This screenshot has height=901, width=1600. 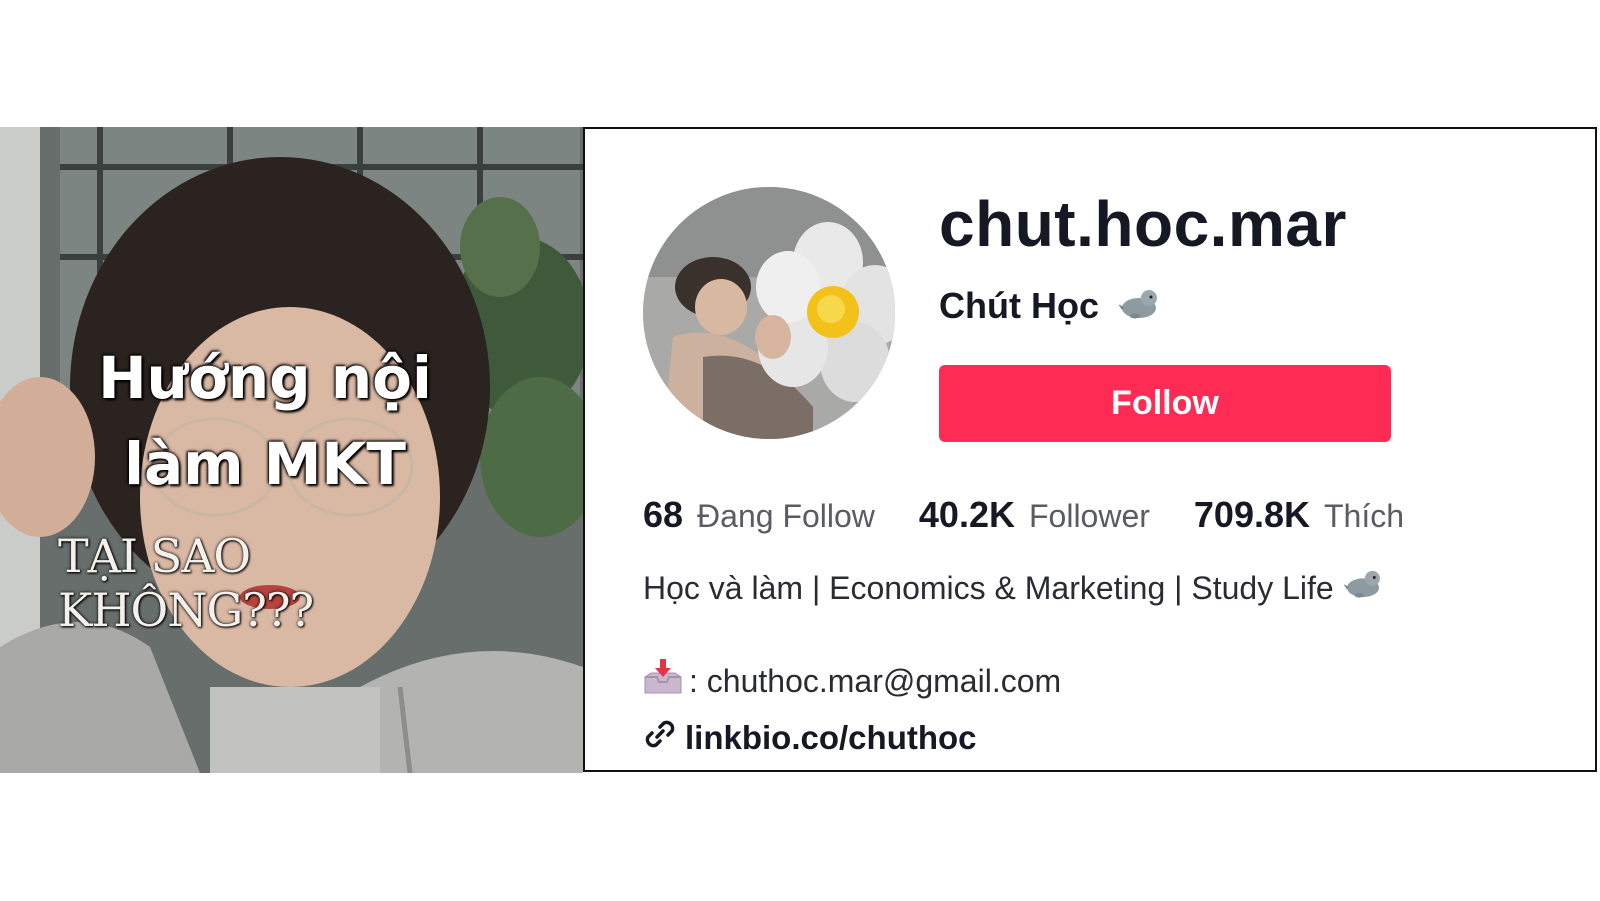 What do you see at coordinates (663, 514) in the screenshot?
I see `stat-following-value: 68` at bounding box center [663, 514].